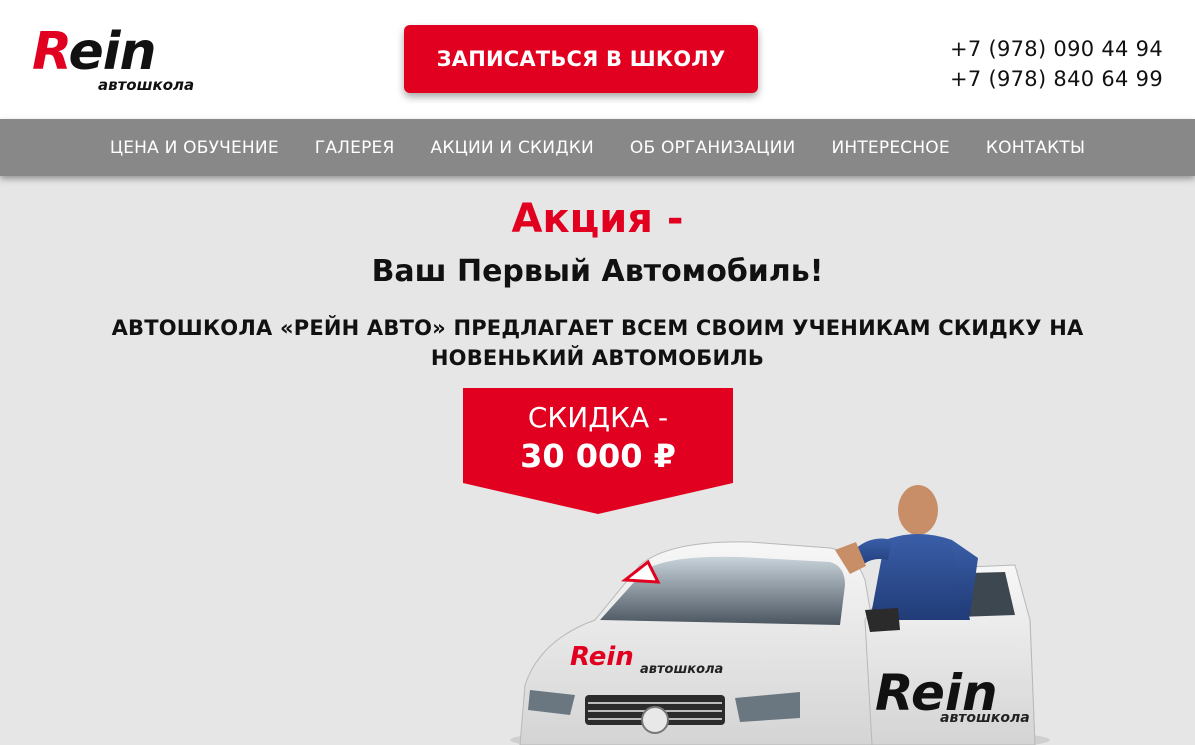 The height and width of the screenshot is (745, 1195). I want to click on nav-item-gallery: ГАЛЕРЕЯ, so click(355, 148).